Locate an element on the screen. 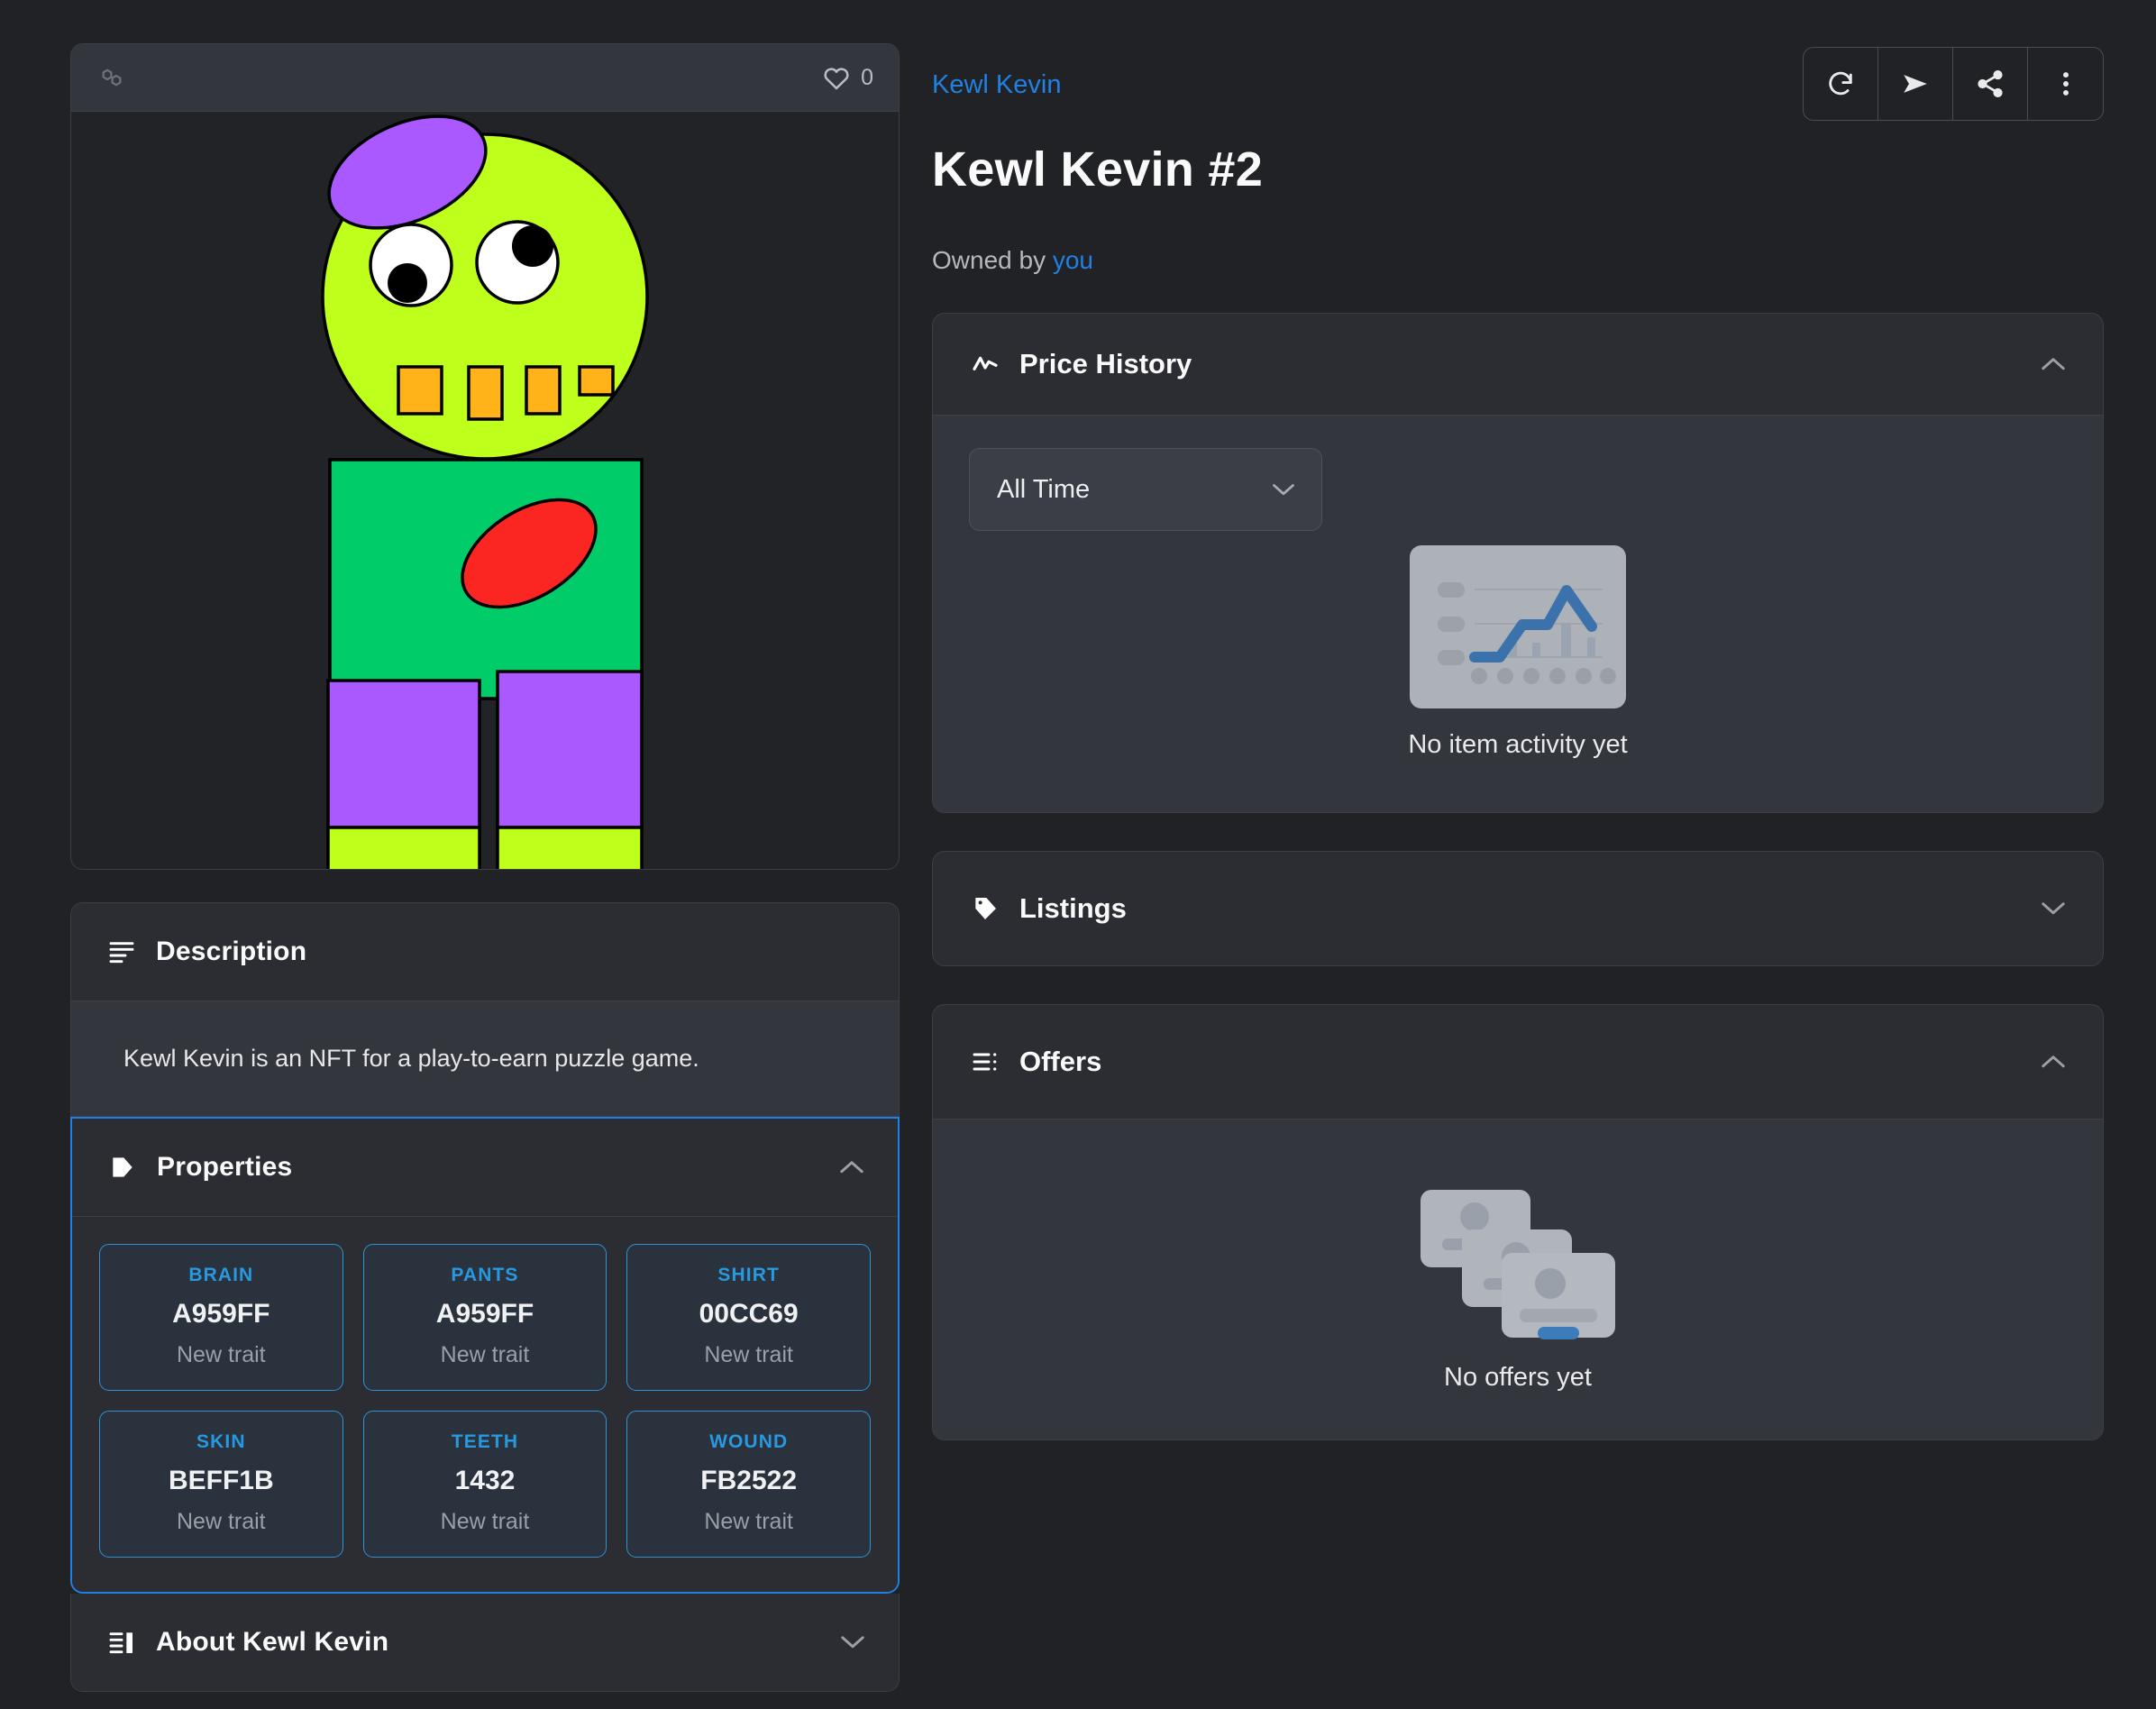  kewl-kevin-nft-artwork is located at coordinates (485, 491).